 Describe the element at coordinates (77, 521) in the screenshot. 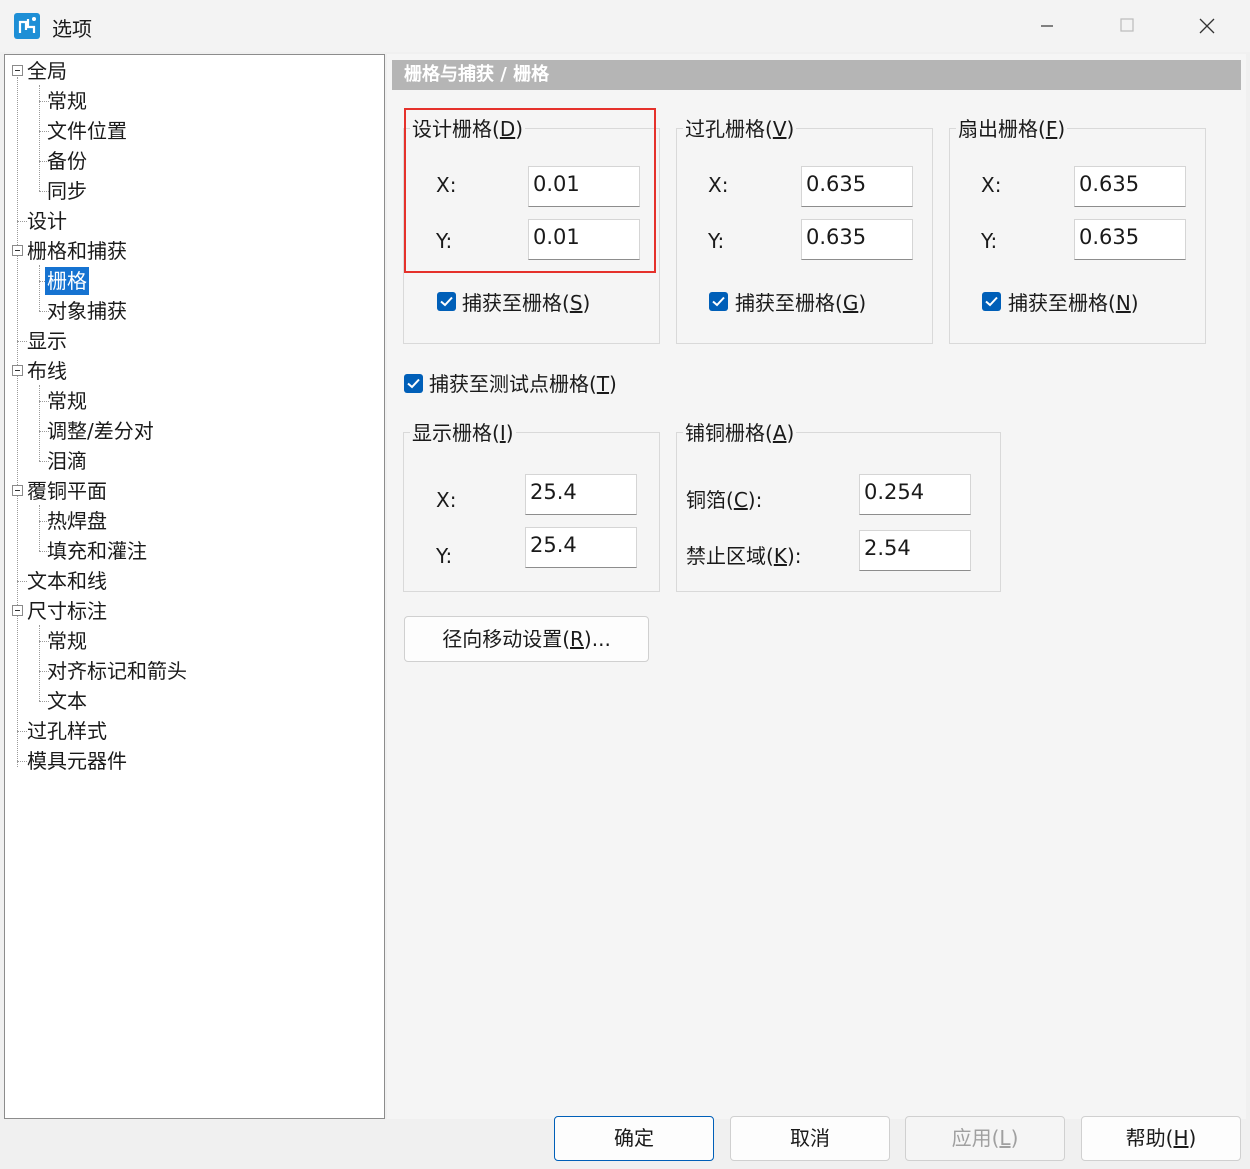

I see `tree-item-thermals: 热焊盘` at that location.